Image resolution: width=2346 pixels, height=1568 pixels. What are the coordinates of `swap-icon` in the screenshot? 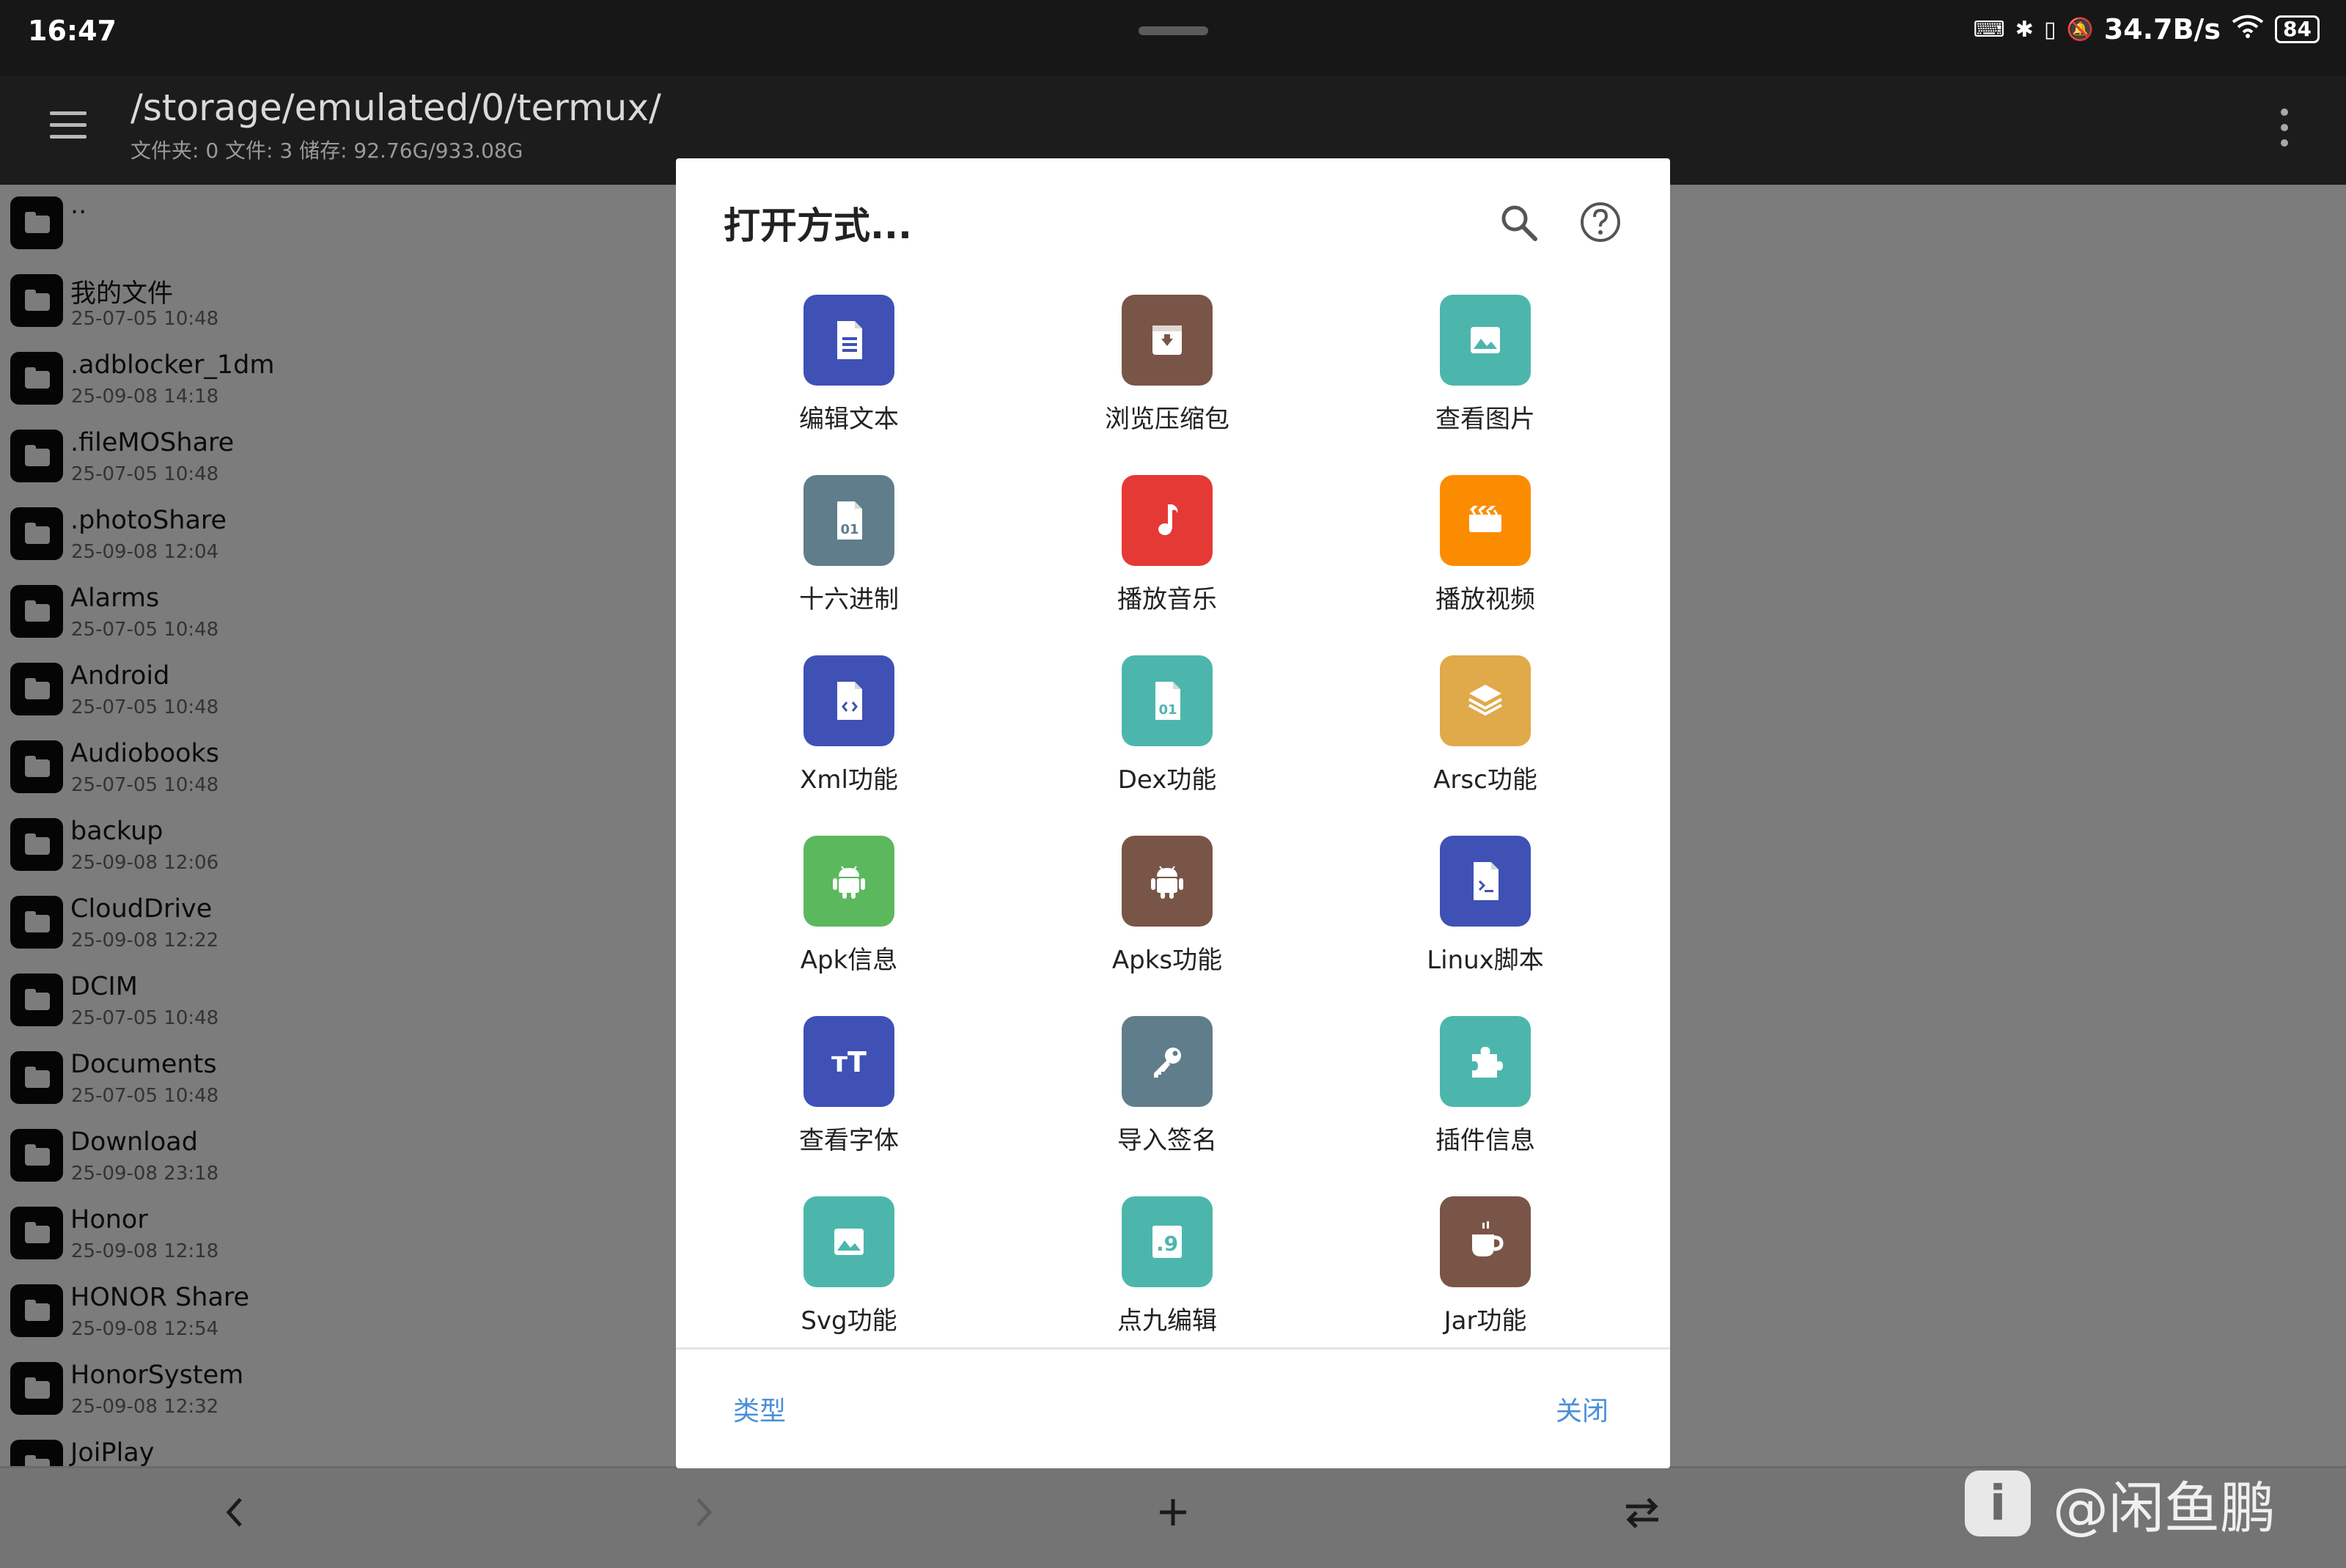 It's located at (1642, 1518).